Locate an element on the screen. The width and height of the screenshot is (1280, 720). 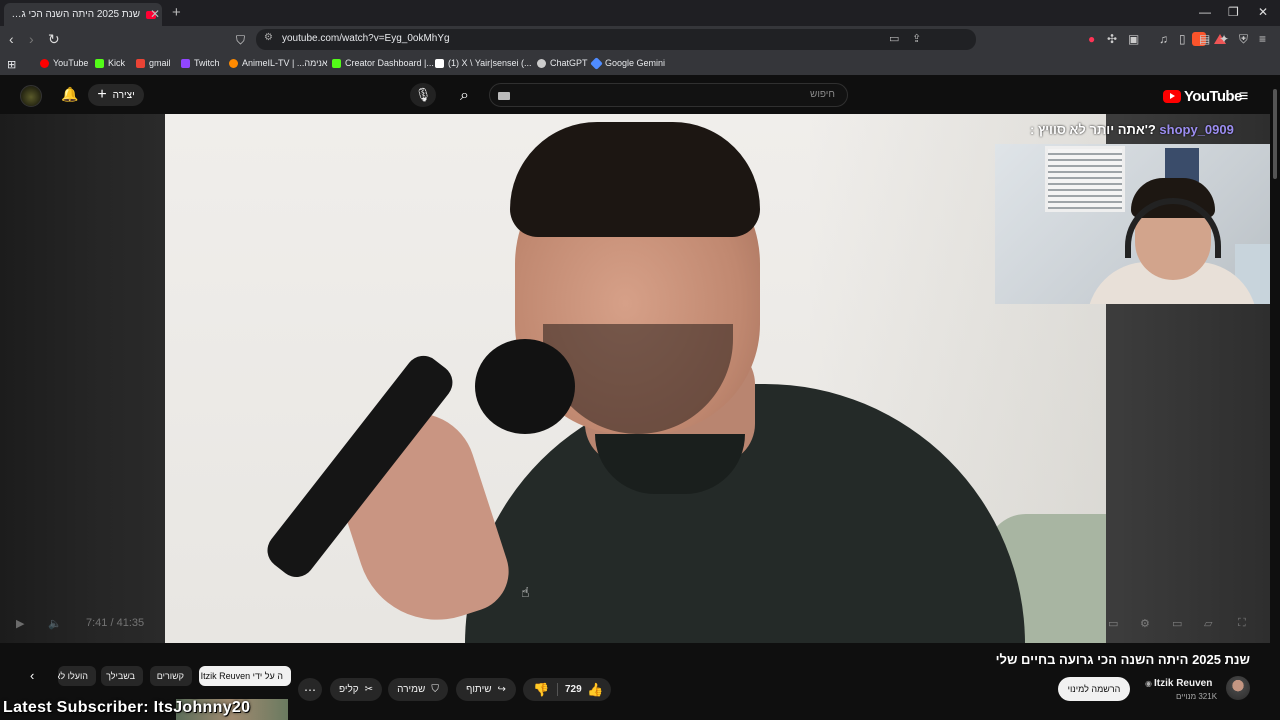
chatgpt-icon is located at coordinates (541, 63).